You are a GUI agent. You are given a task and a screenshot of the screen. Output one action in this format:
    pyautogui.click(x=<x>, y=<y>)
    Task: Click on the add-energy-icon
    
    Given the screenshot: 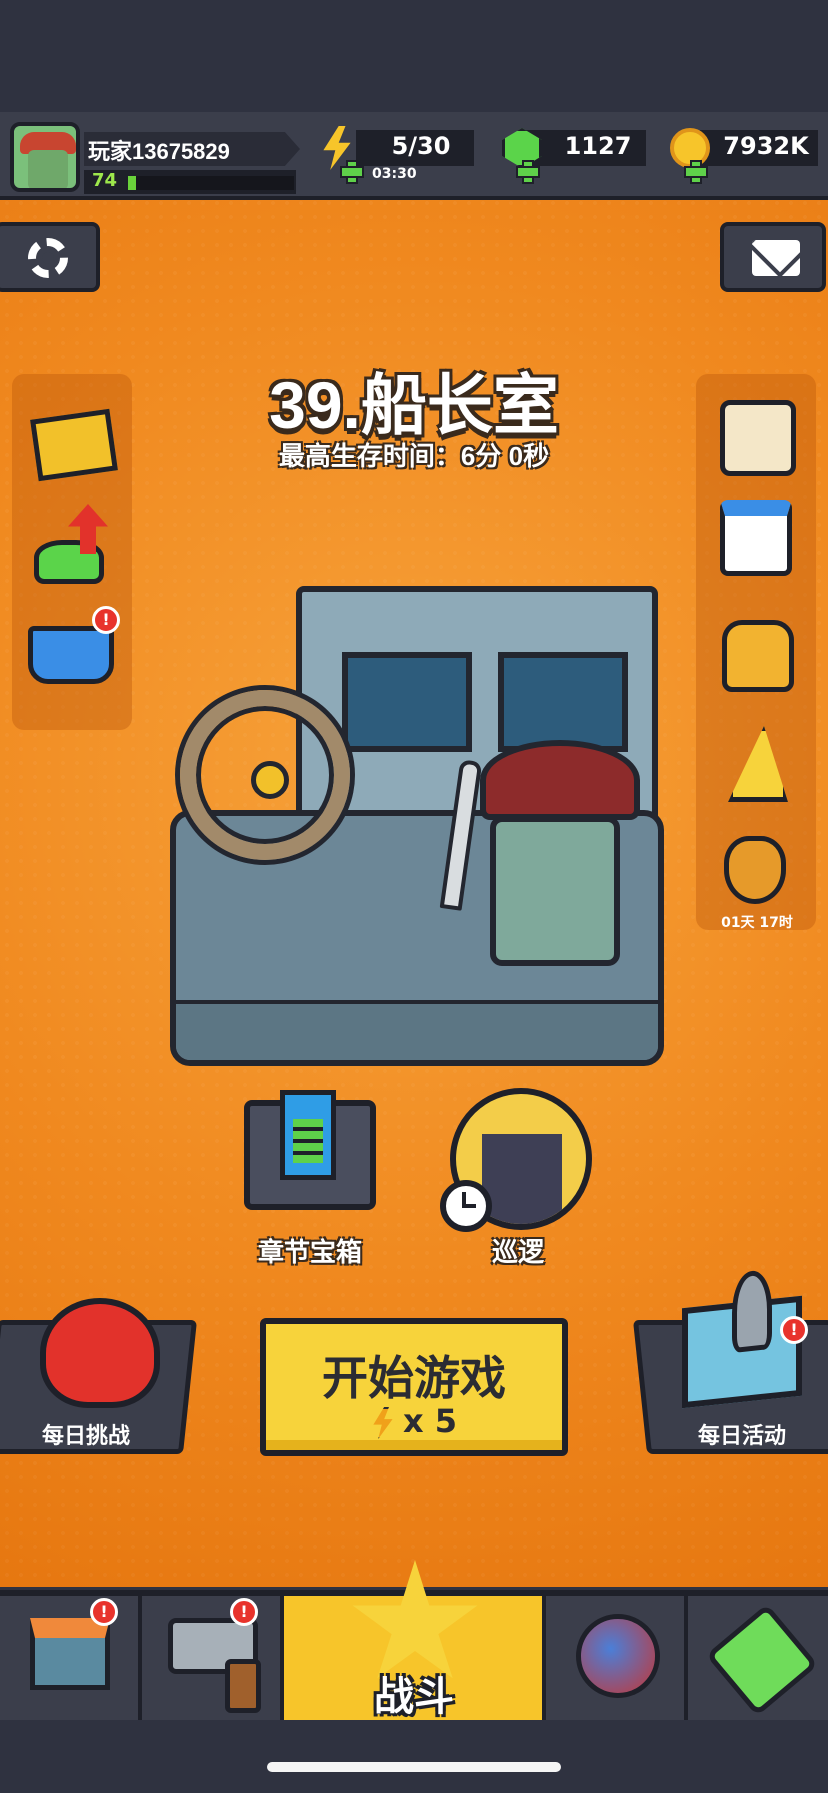 What is the action you would take?
    pyautogui.click(x=352, y=172)
    